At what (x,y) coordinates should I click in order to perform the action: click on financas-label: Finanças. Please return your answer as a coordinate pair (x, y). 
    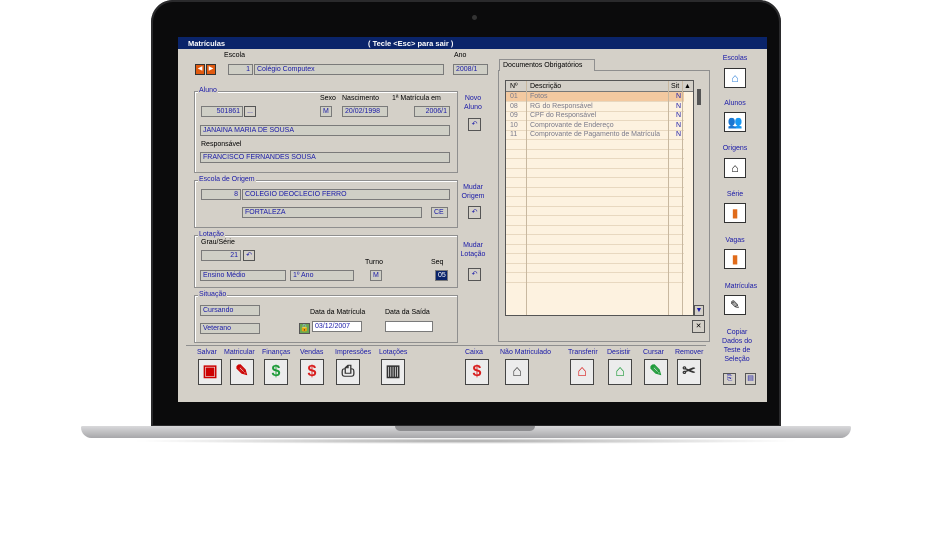
    Looking at the image, I should click on (276, 352).